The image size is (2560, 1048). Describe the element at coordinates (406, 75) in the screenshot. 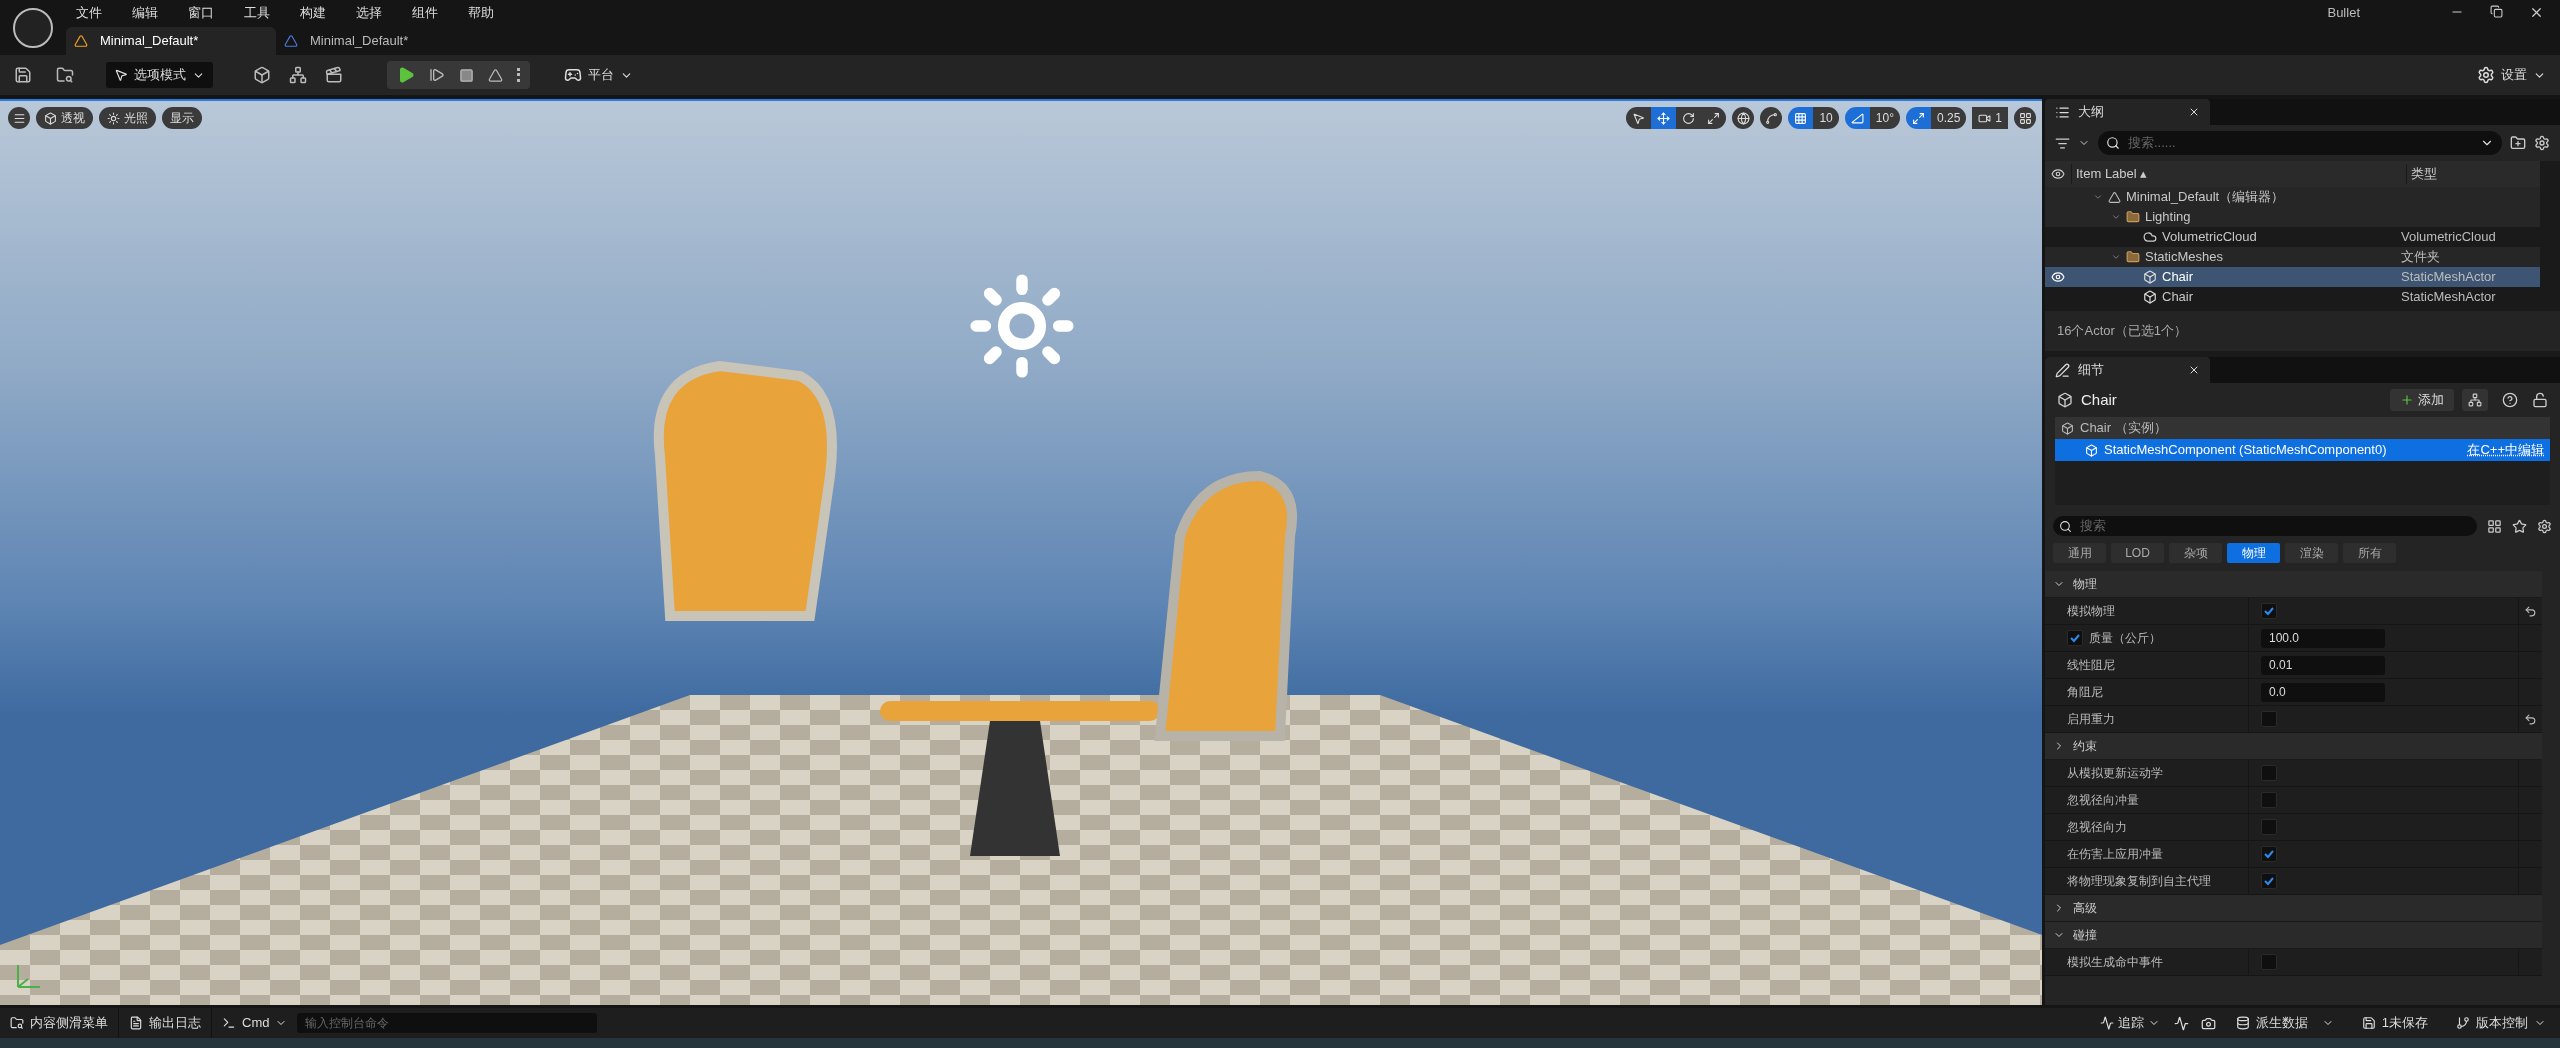

I see `play-icon` at that location.